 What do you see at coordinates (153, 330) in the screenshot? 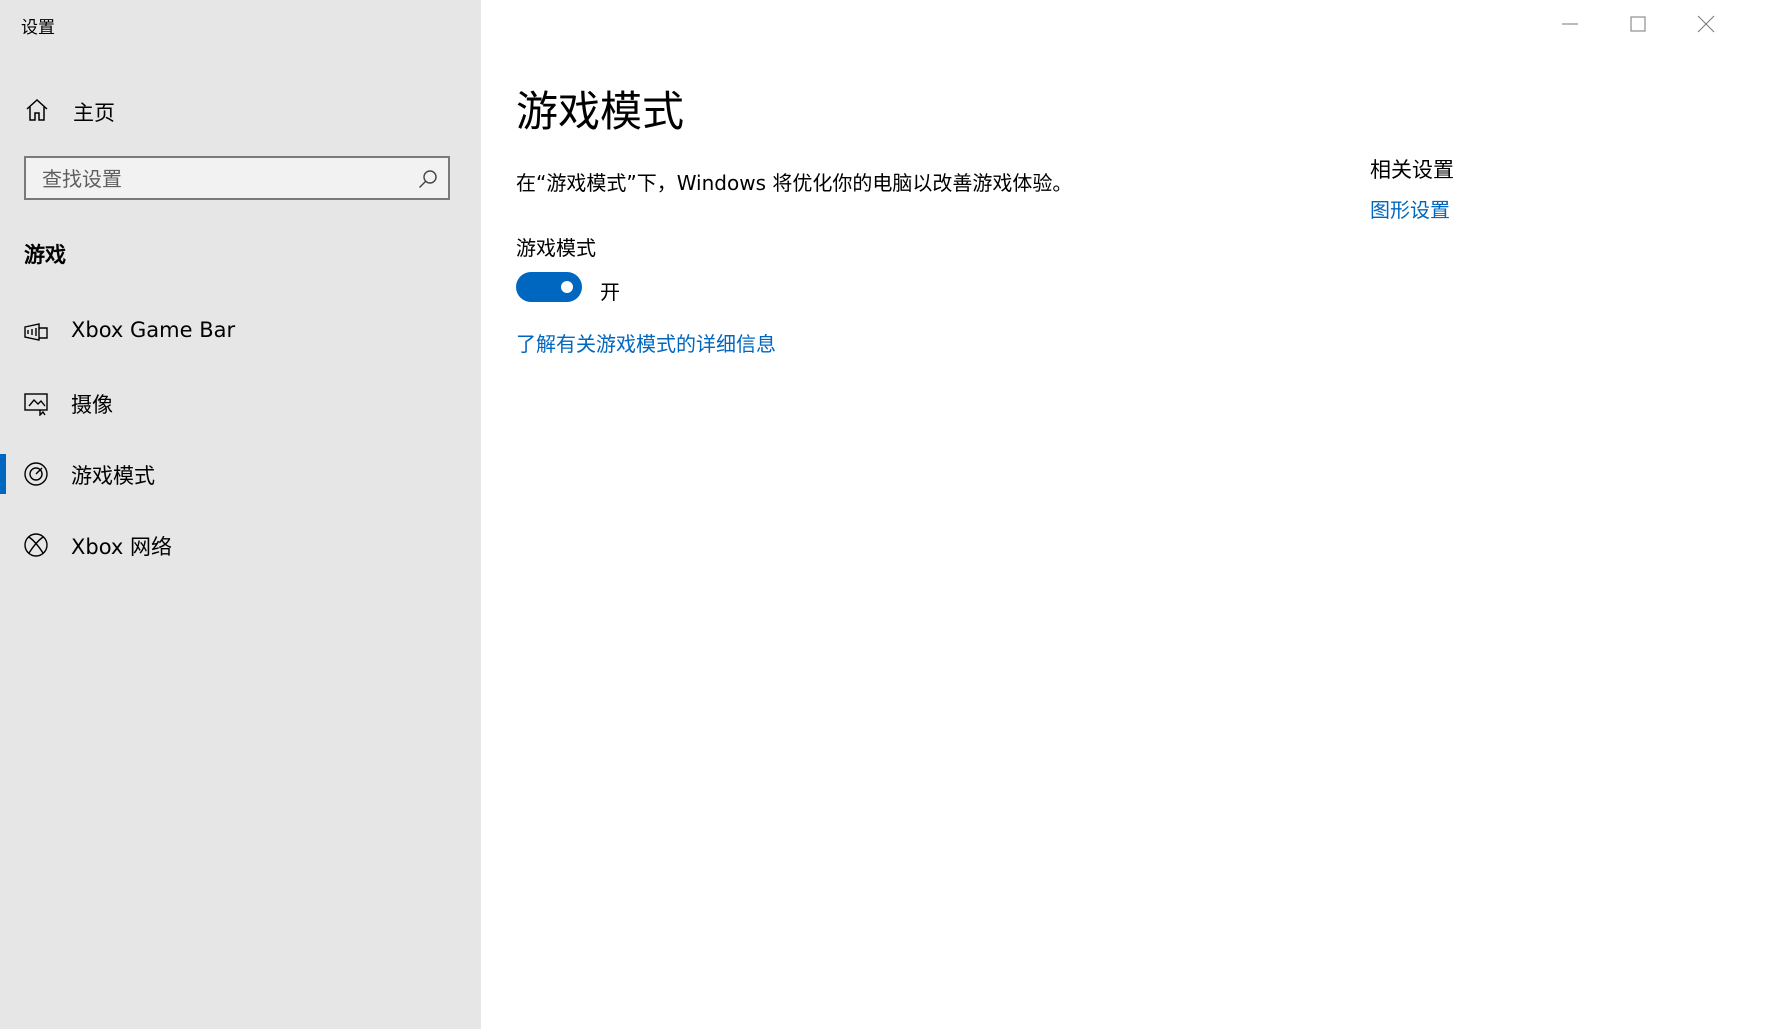
I see `sidebar-item-label: Xbox Game Bar` at bounding box center [153, 330].